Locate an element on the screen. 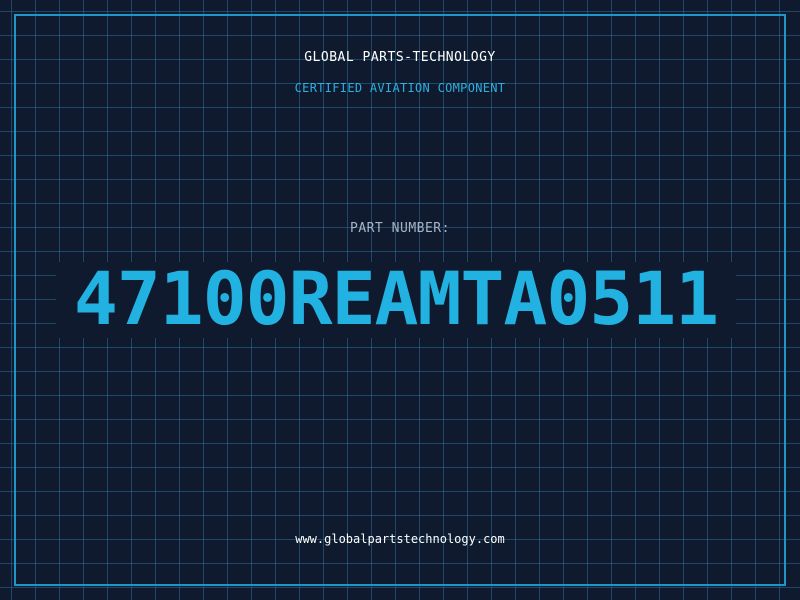 Image resolution: width=800 pixels, height=600 pixels. website-url: www.globalpartstechnology.com is located at coordinates (400, 539).